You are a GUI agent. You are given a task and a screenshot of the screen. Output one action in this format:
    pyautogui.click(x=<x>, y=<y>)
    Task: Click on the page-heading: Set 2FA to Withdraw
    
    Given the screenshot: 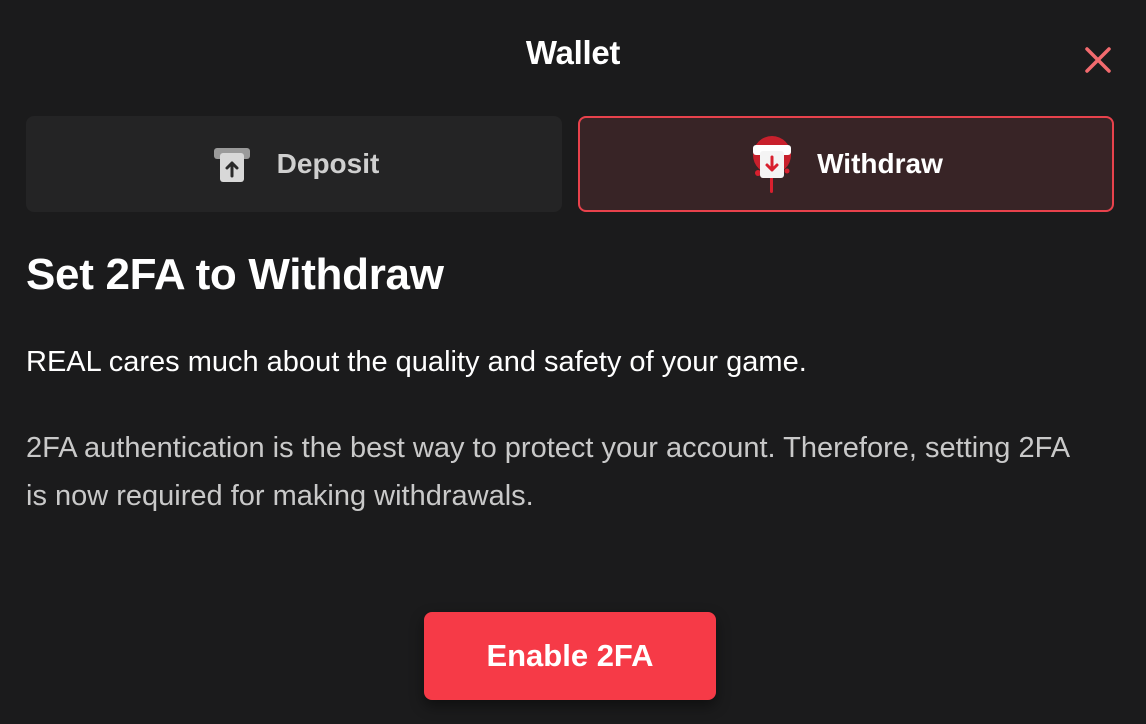 What is the action you would take?
    pyautogui.click(x=235, y=274)
    